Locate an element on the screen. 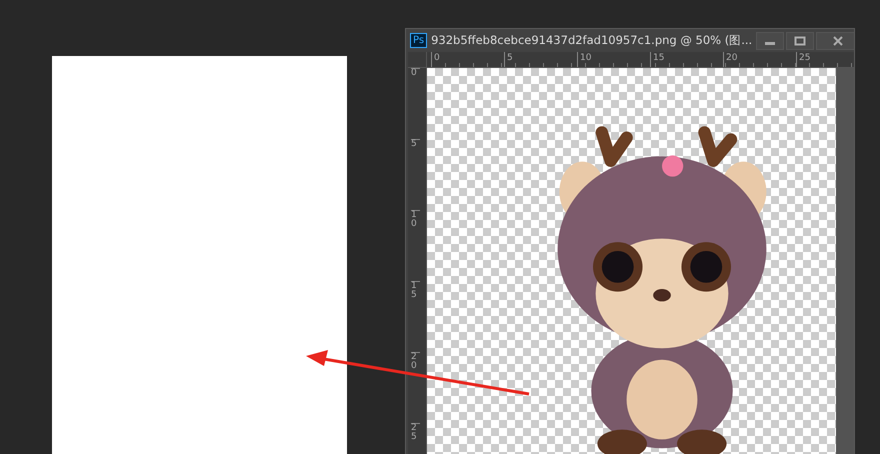  maximize-button is located at coordinates (800, 41).